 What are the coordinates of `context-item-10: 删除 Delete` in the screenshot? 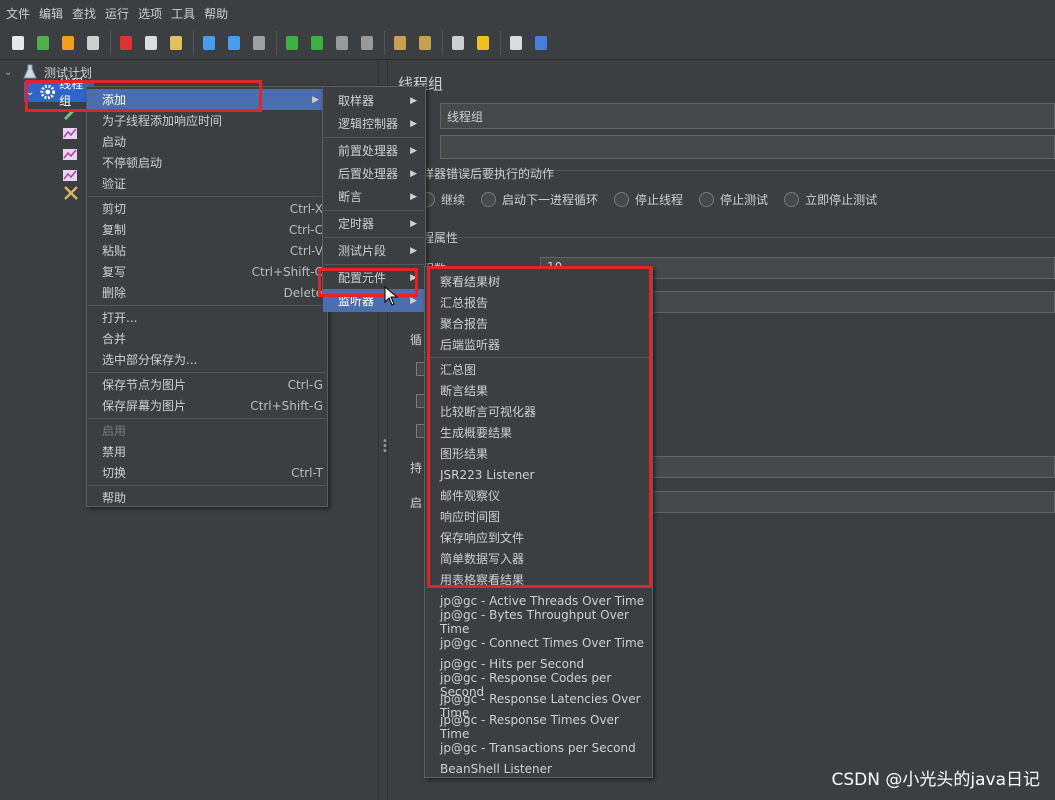 It's located at (207, 292).